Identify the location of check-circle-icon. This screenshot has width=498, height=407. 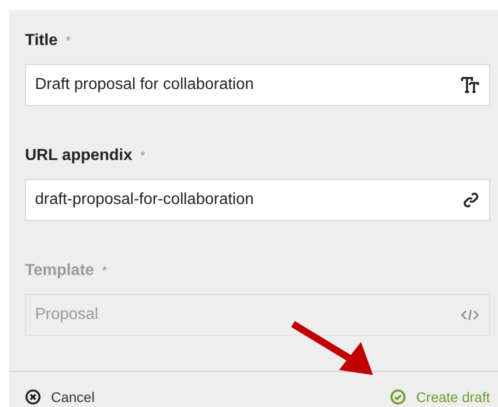
(398, 397).